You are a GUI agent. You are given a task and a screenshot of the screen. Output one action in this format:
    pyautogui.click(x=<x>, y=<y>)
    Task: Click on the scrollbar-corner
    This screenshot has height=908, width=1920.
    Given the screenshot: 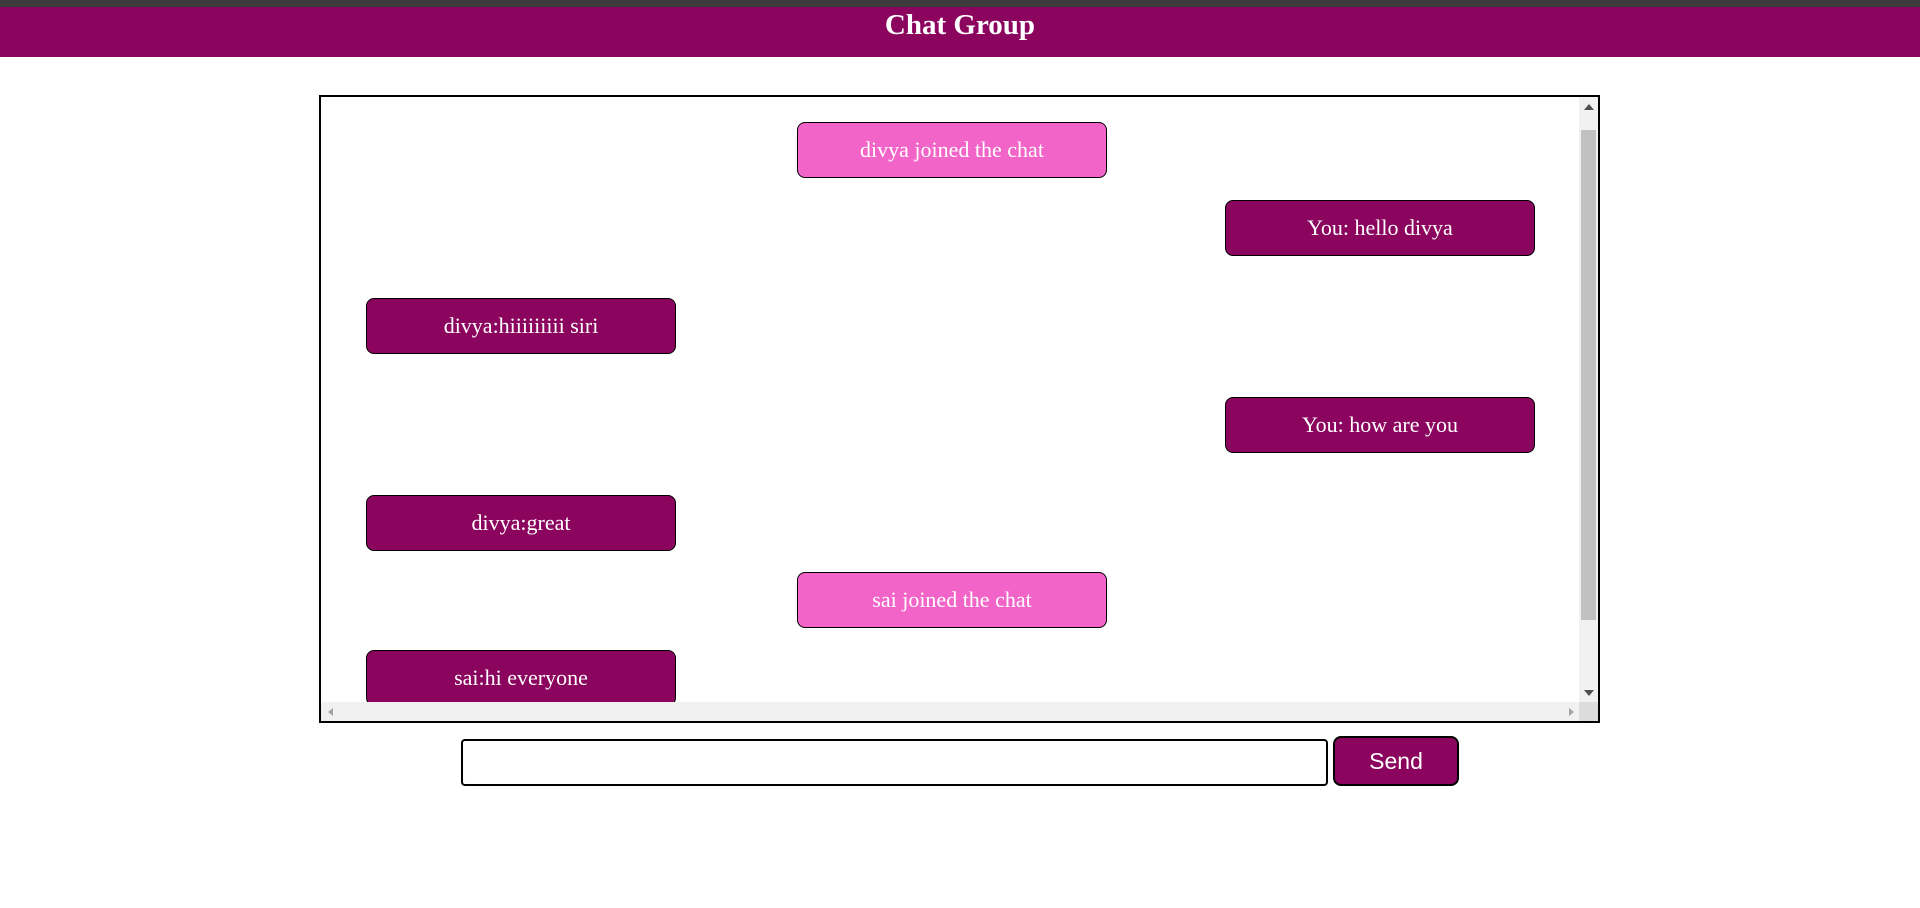 What is the action you would take?
    pyautogui.click(x=1588, y=711)
    